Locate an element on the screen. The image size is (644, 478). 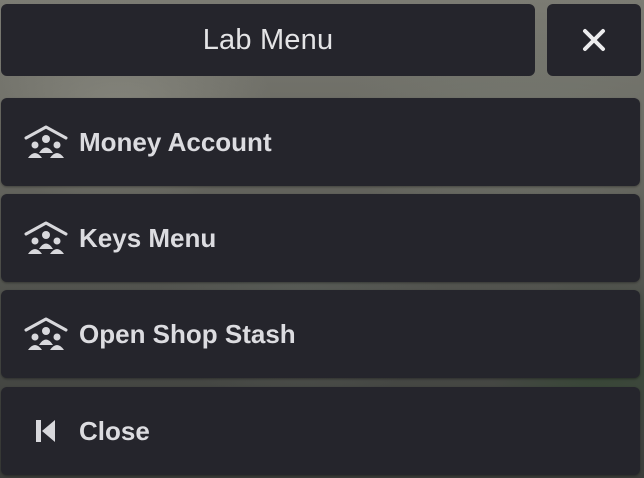
close-menu-button is located at coordinates (594, 40).